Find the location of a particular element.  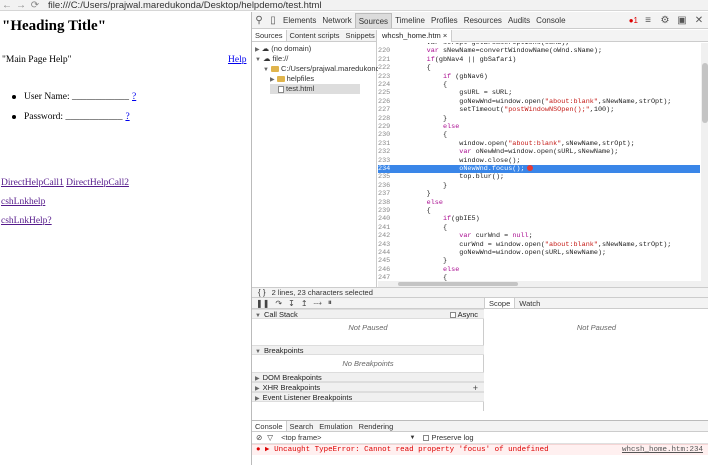

line-number: 240 is located at coordinates (386, 219).